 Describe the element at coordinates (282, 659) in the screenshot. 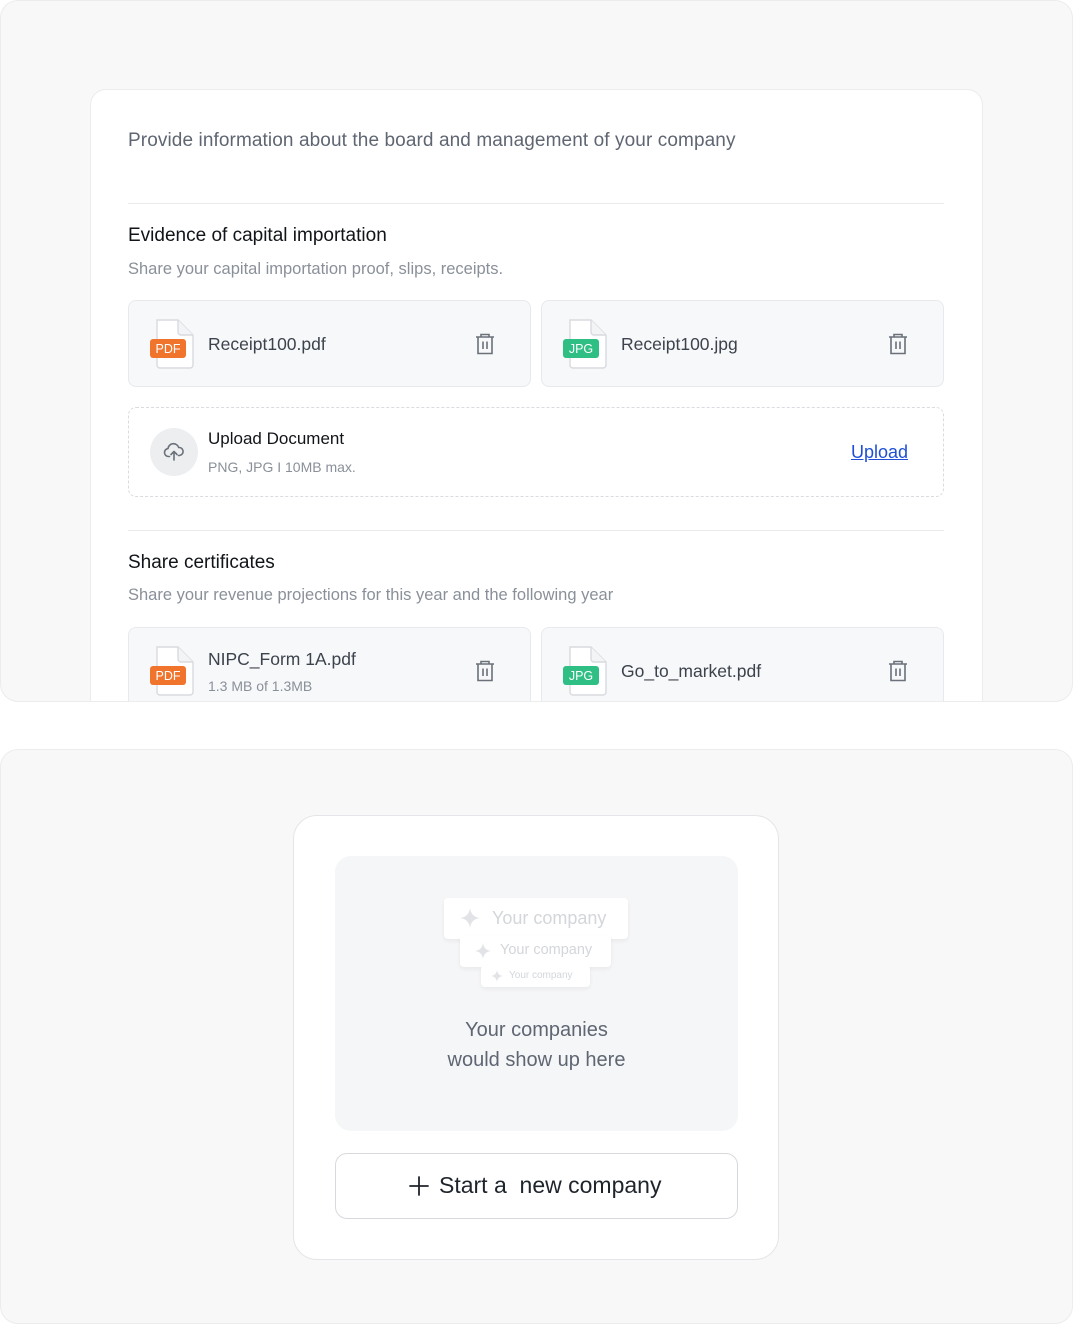

I see `file-name: NIPC_Form 1A.pdf` at that location.